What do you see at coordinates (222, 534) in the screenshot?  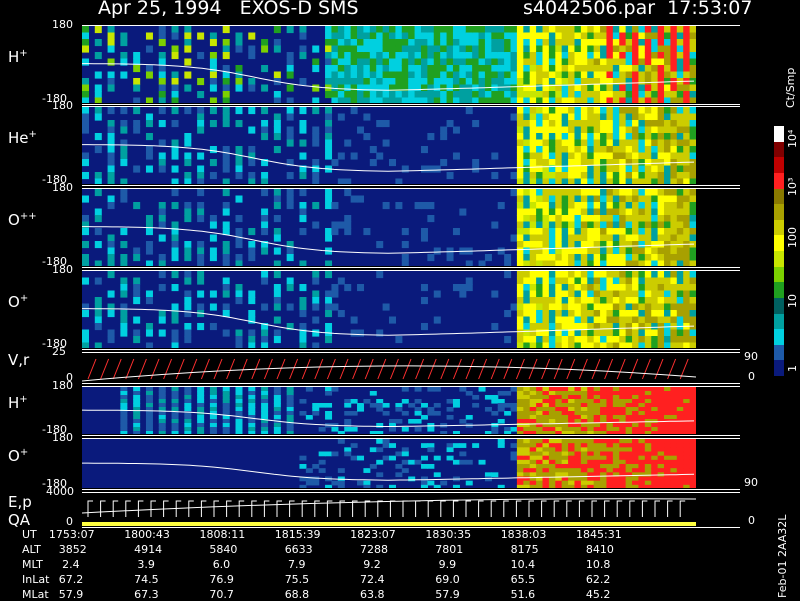 I see `table-cell: 1808:11` at bounding box center [222, 534].